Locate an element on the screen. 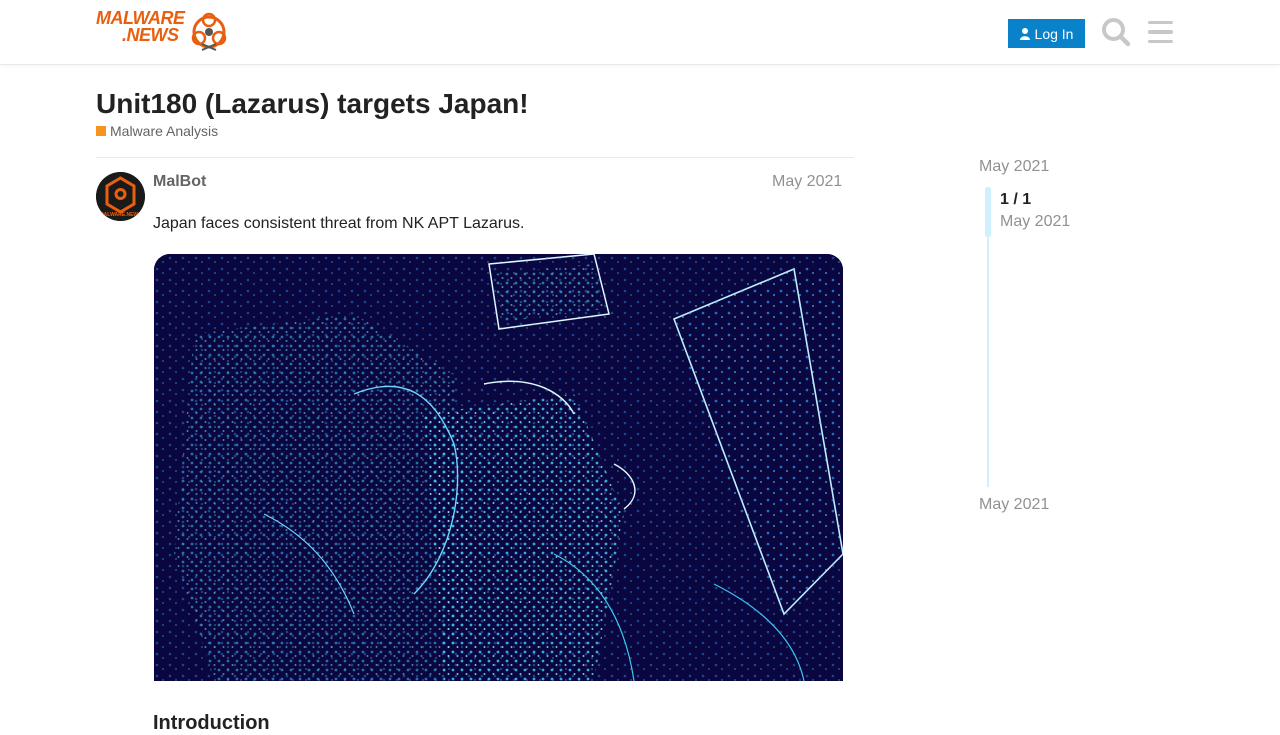 This screenshot has height=735, width=1280. biohazard-icon is located at coordinates (209, 31).